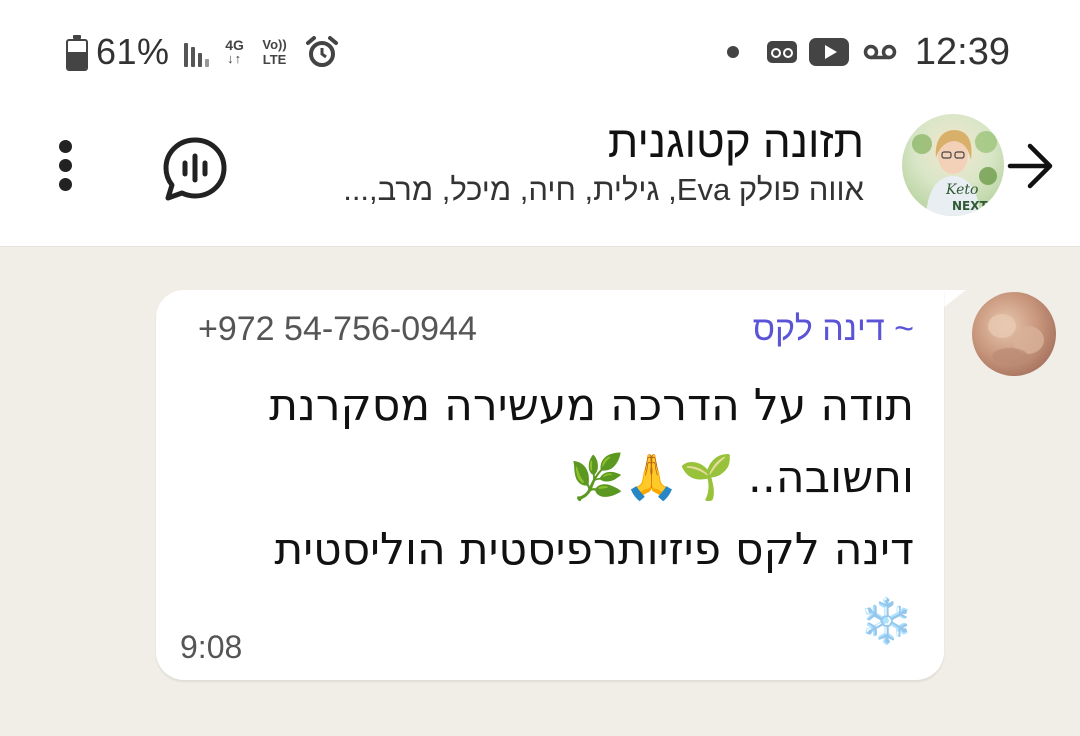 The image size is (1080, 736). I want to click on message-line: וחשובה.. 🌱🙏🌿, so click(741, 477).